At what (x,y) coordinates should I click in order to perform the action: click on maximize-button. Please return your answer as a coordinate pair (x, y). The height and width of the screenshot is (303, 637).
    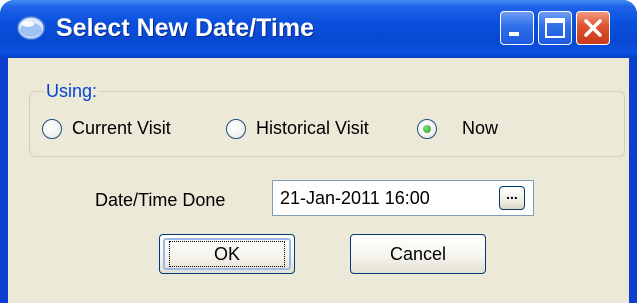
    Looking at the image, I should click on (555, 28).